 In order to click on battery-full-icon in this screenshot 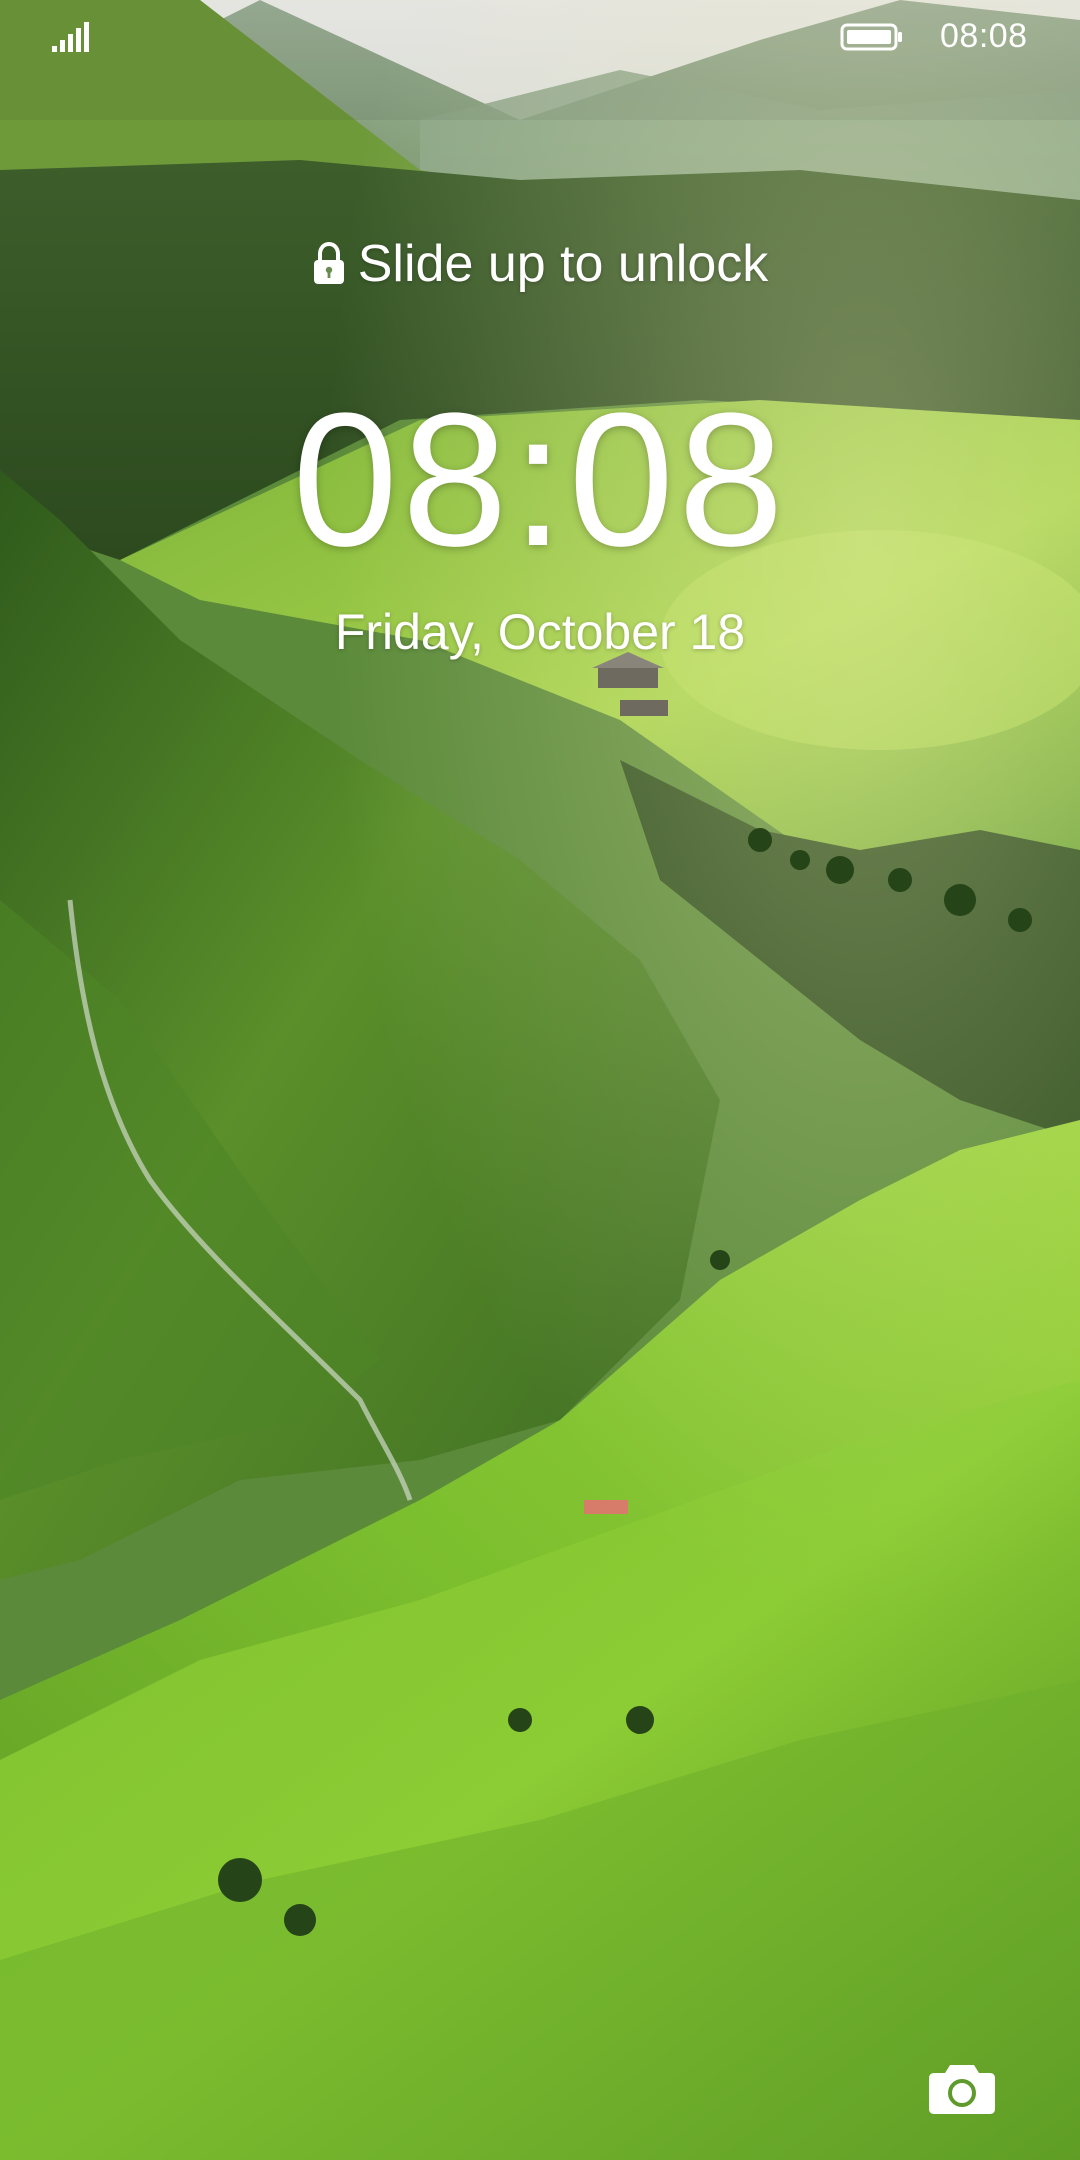, I will do `click(872, 37)`.